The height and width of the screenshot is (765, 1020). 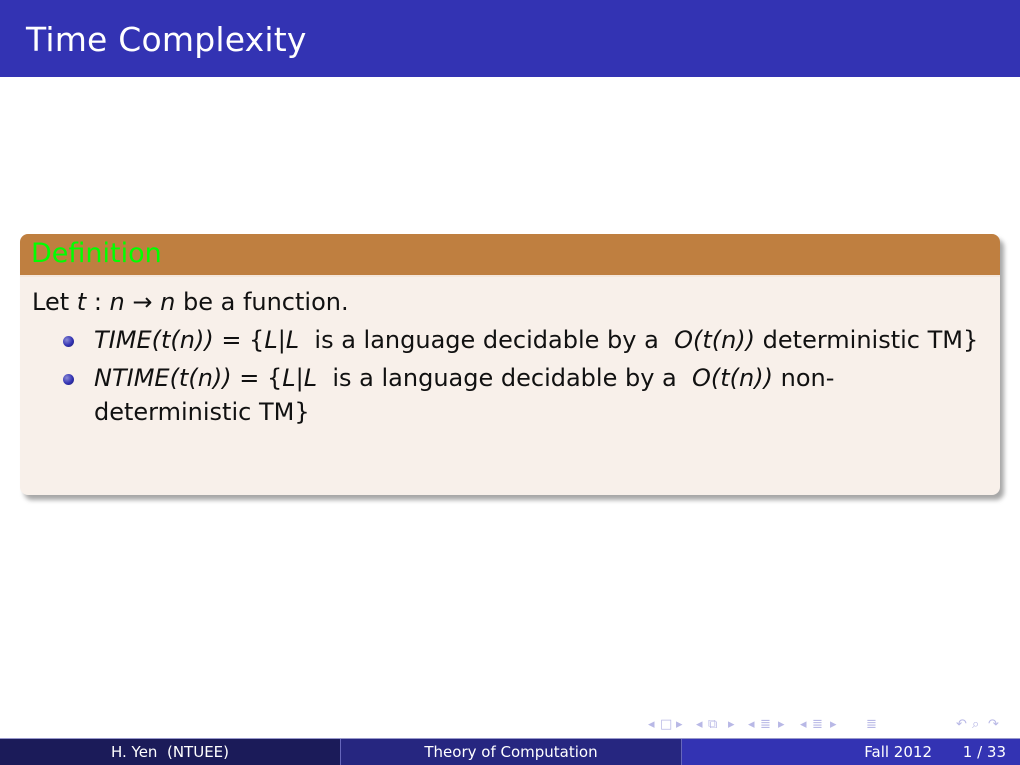 What do you see at coordinates (510, 302) in the screenshot?
I see `definition-intro: Let t : n → n be a function.` at bounding box center [510, 302].